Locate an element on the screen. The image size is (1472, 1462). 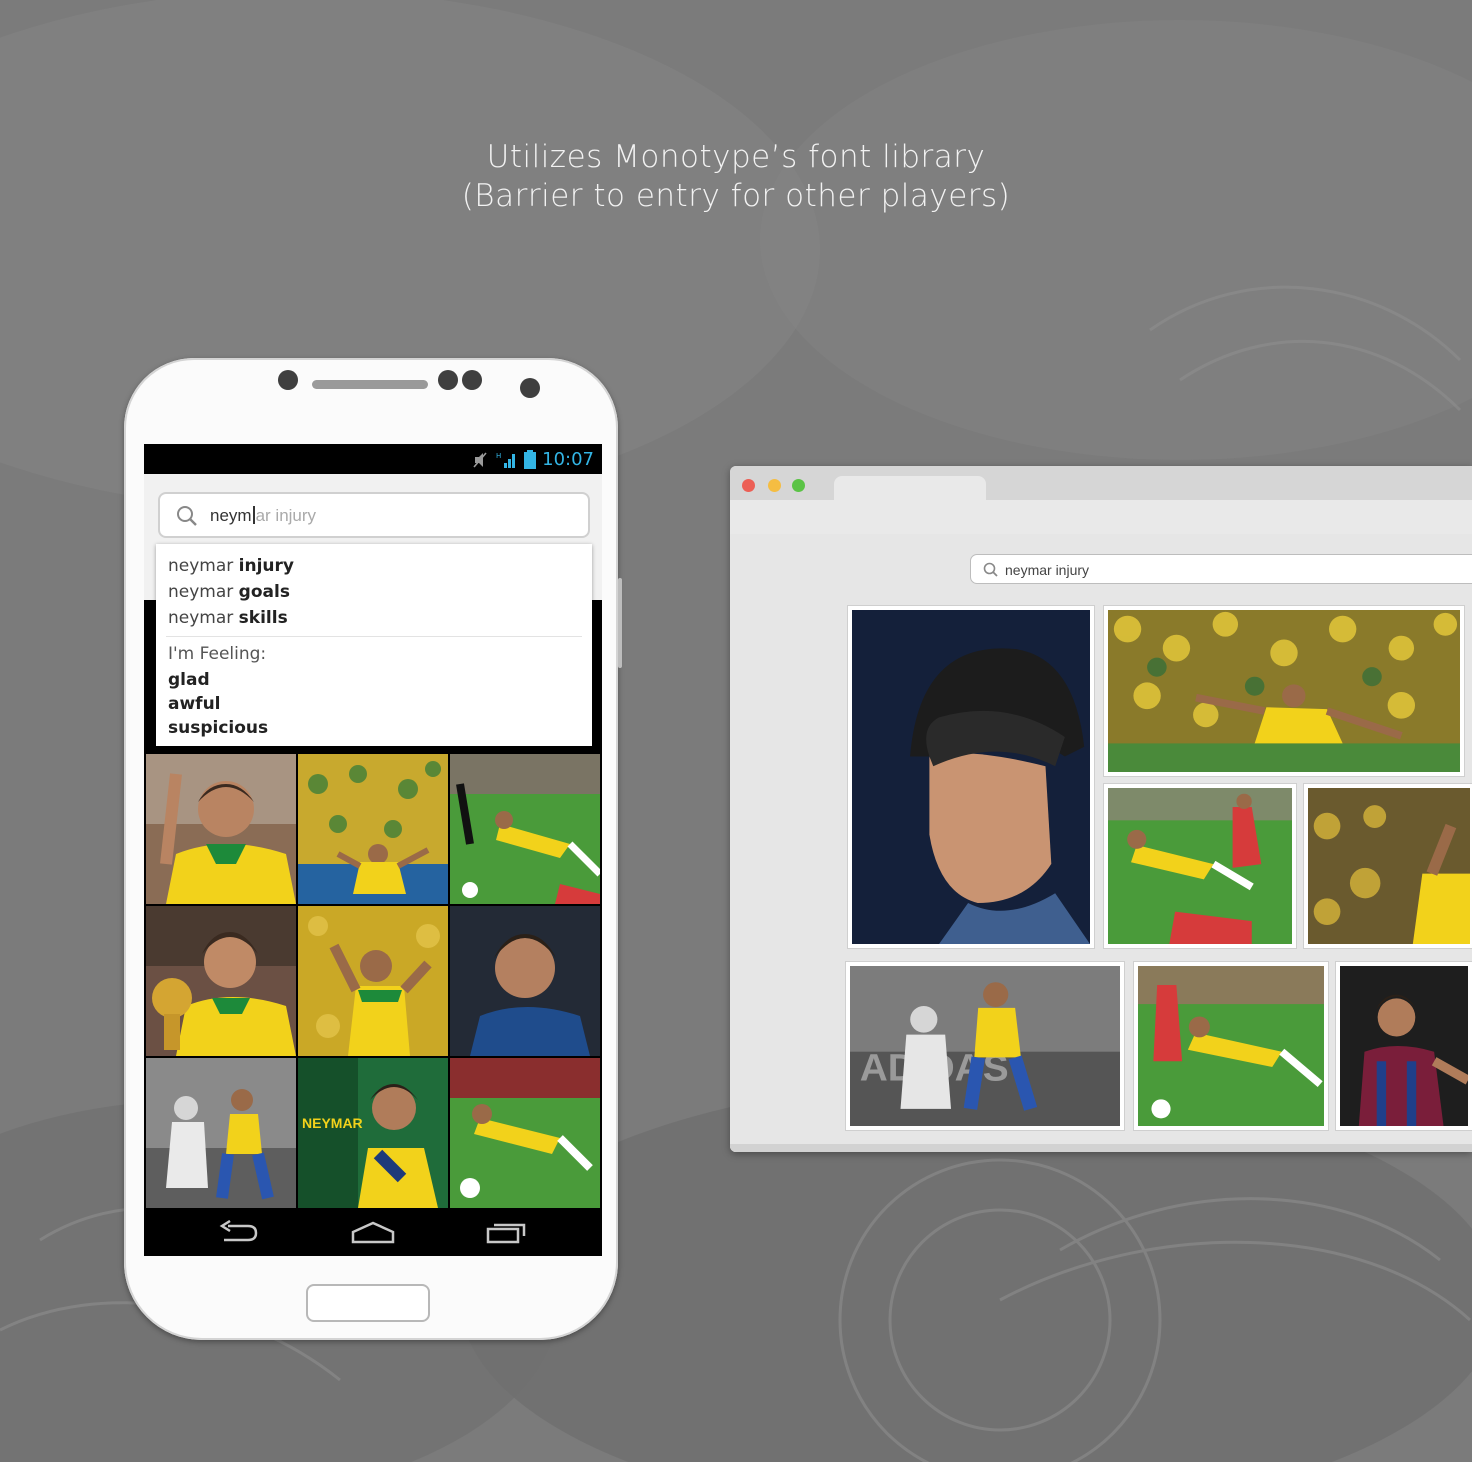
result-image: NEYMAR is located at coordinates (373, 1133).